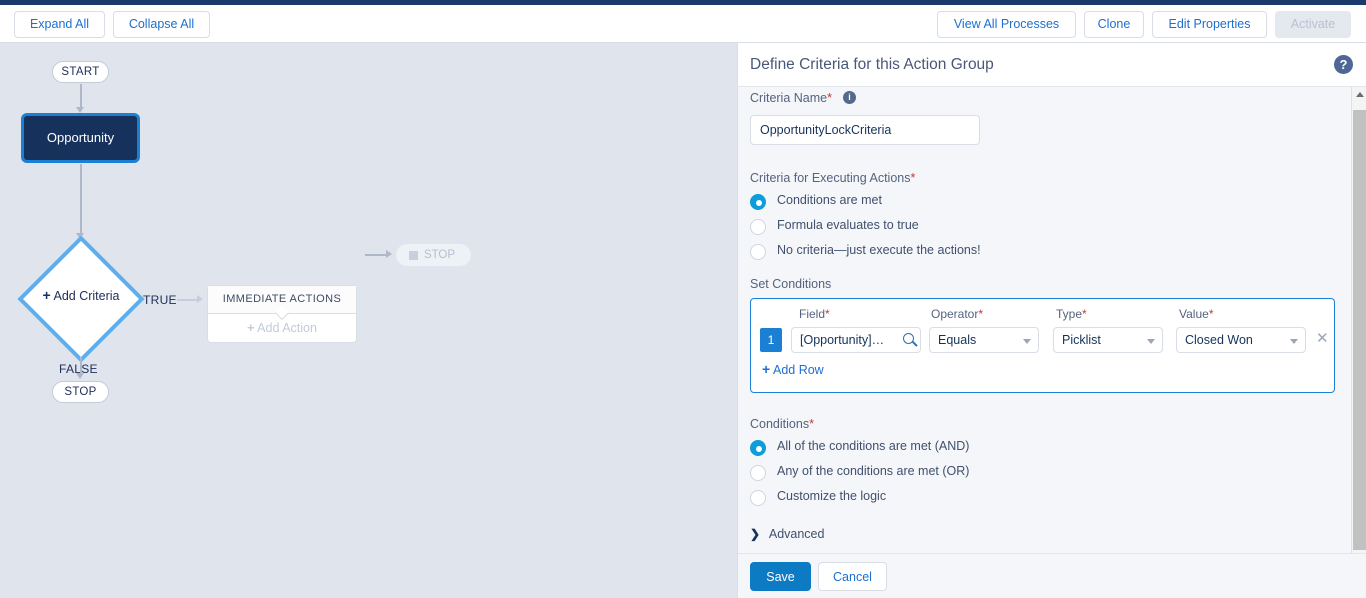  I want to click on condition-operator-value: Equals, so click(957, 340).